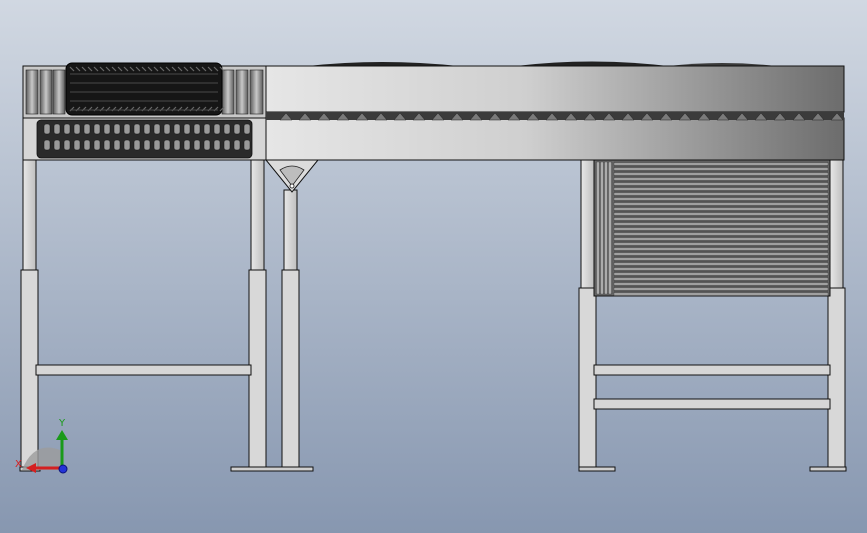 This screenshot has height=533, width=867. Describe the element at coordinates (555, 89) in the screenshot. I see `upper-belt` at that location.